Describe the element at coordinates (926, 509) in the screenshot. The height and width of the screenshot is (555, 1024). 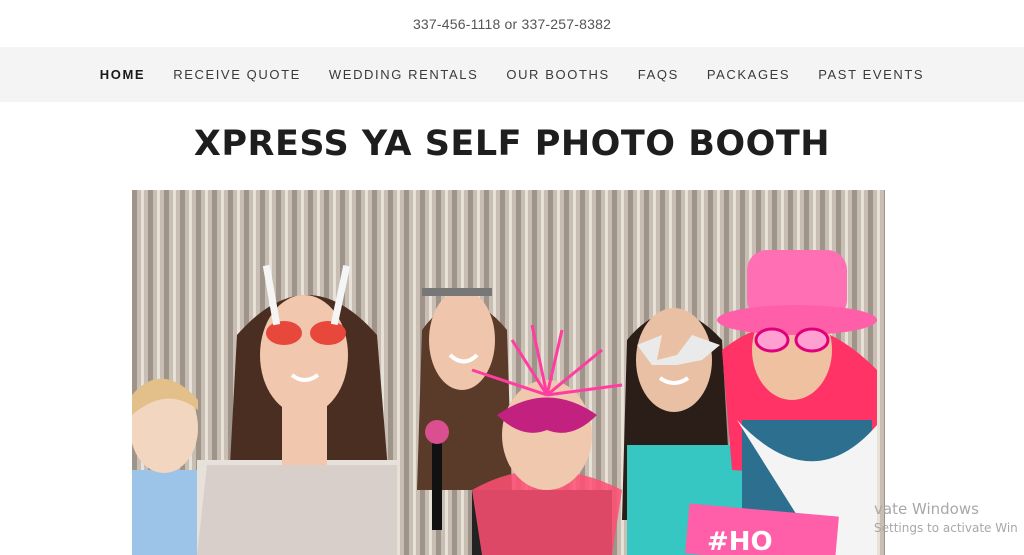
I see `watermark-line-1: vate Windows` at that location.